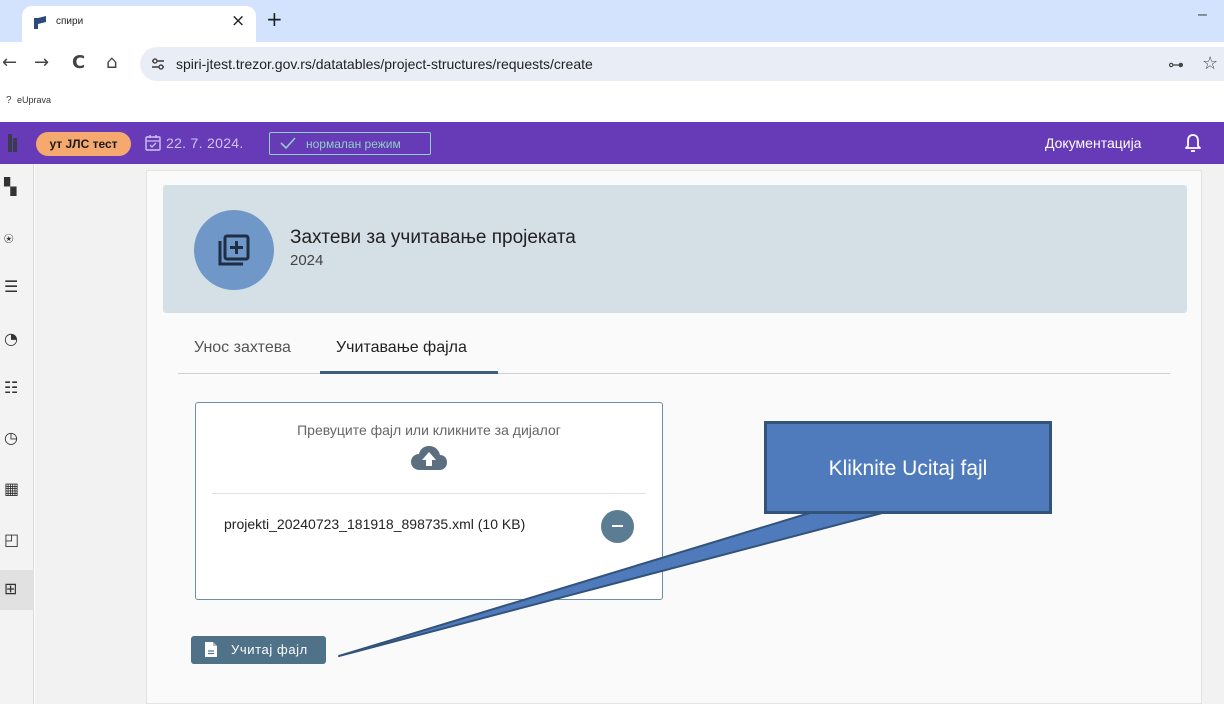 Image resolution: width=1224 pixels, height=704 pixels. I want to click on tab-title: спири, so click(70, 21).